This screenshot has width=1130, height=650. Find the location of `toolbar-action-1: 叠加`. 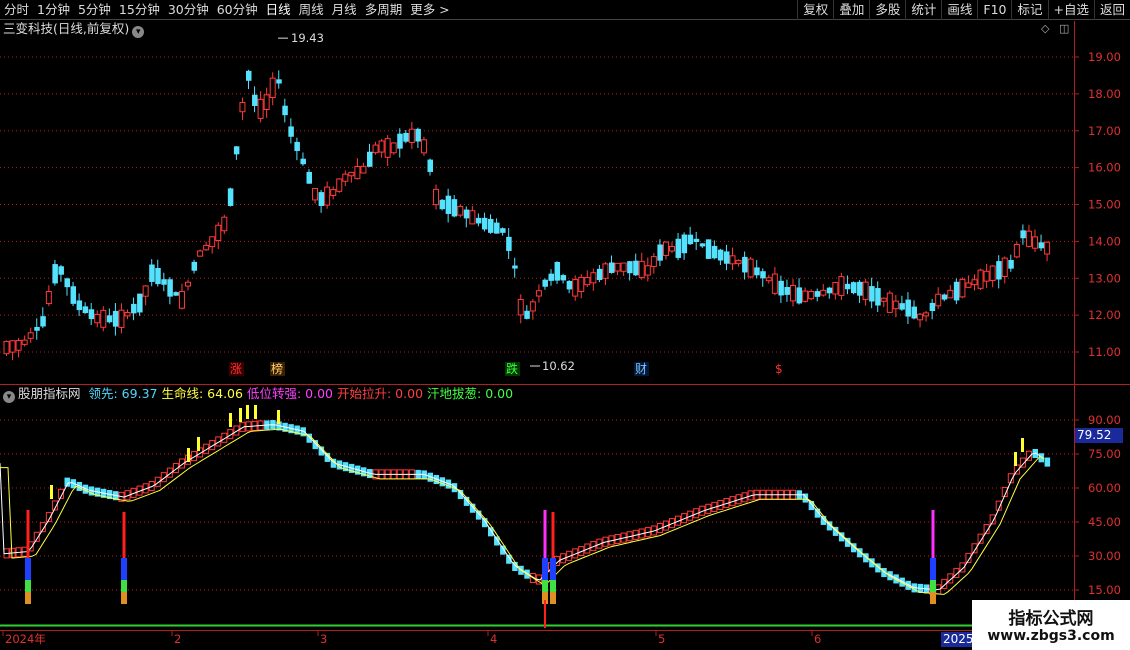

toolbar-action-1: 叠加 is located at coordinates (851, 10).